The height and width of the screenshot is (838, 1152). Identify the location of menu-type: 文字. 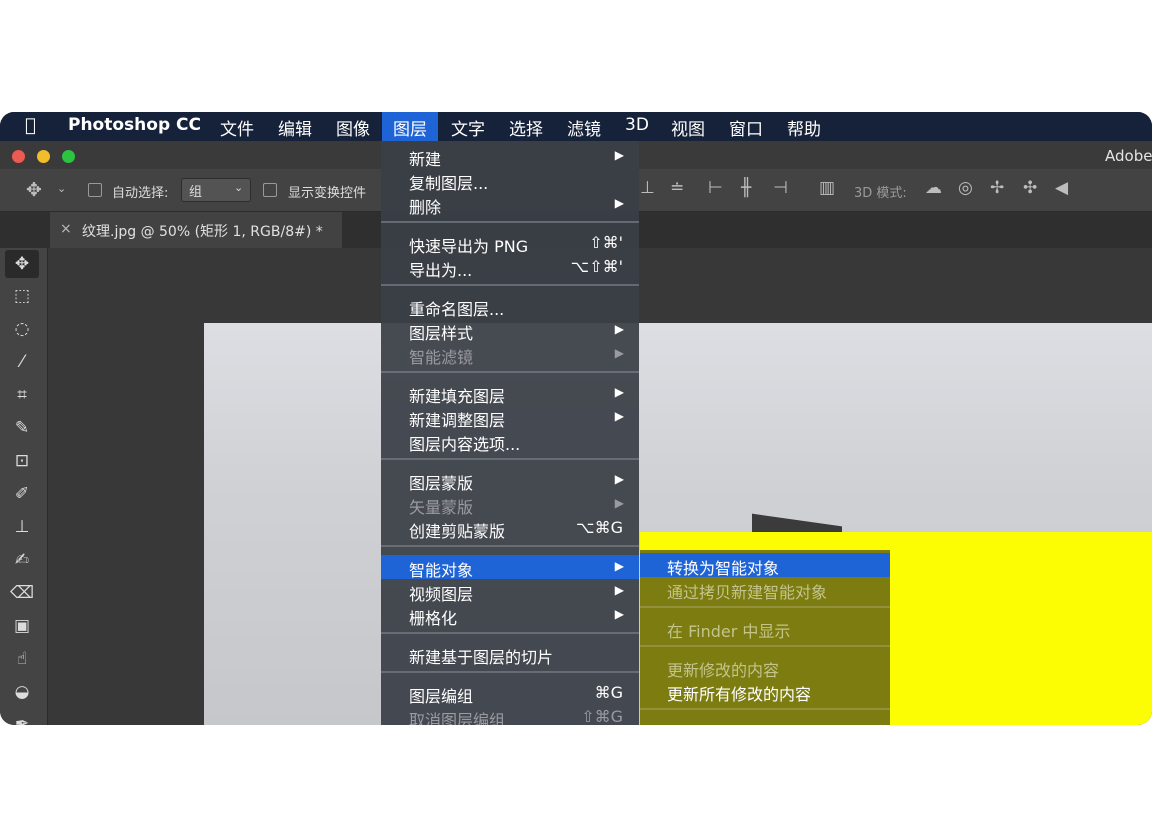
(468, 127).